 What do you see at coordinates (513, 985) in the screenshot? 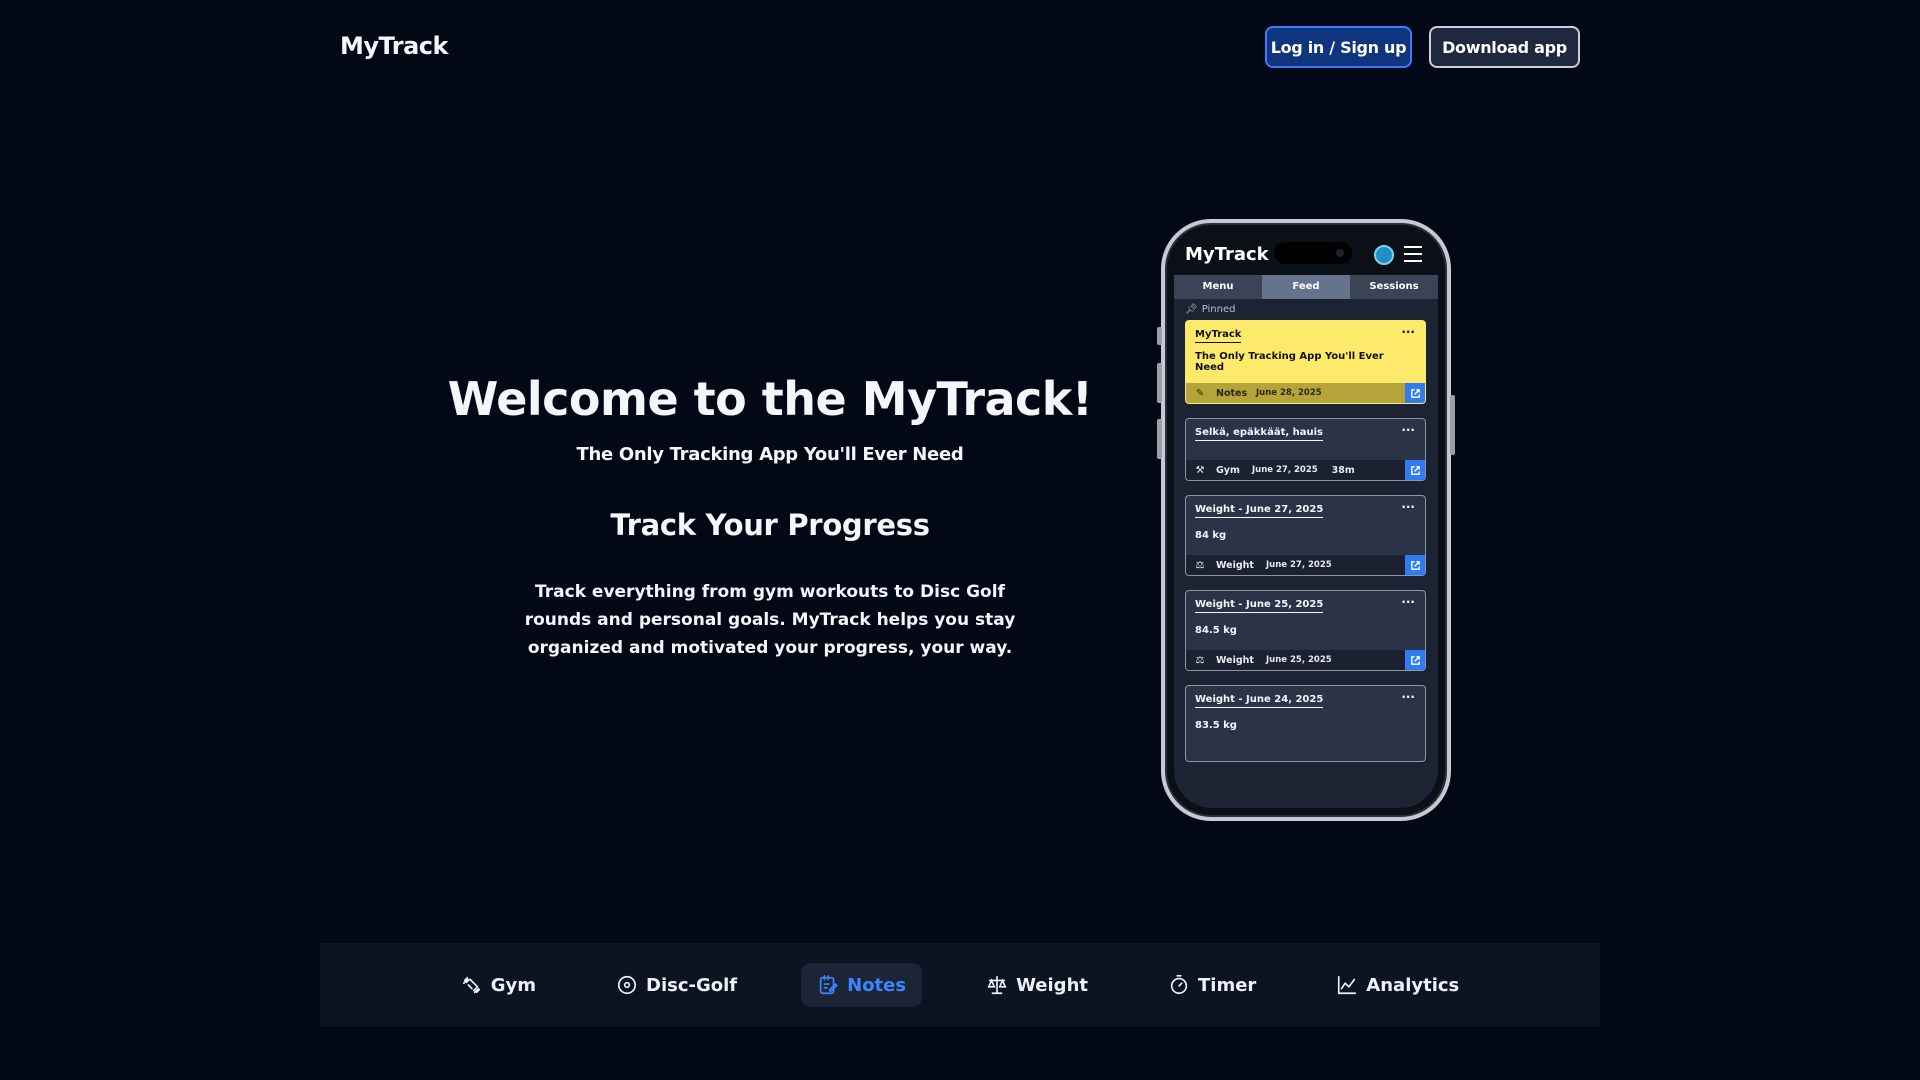
I see `nav-label: Gym` at bounding box center [513, 985].